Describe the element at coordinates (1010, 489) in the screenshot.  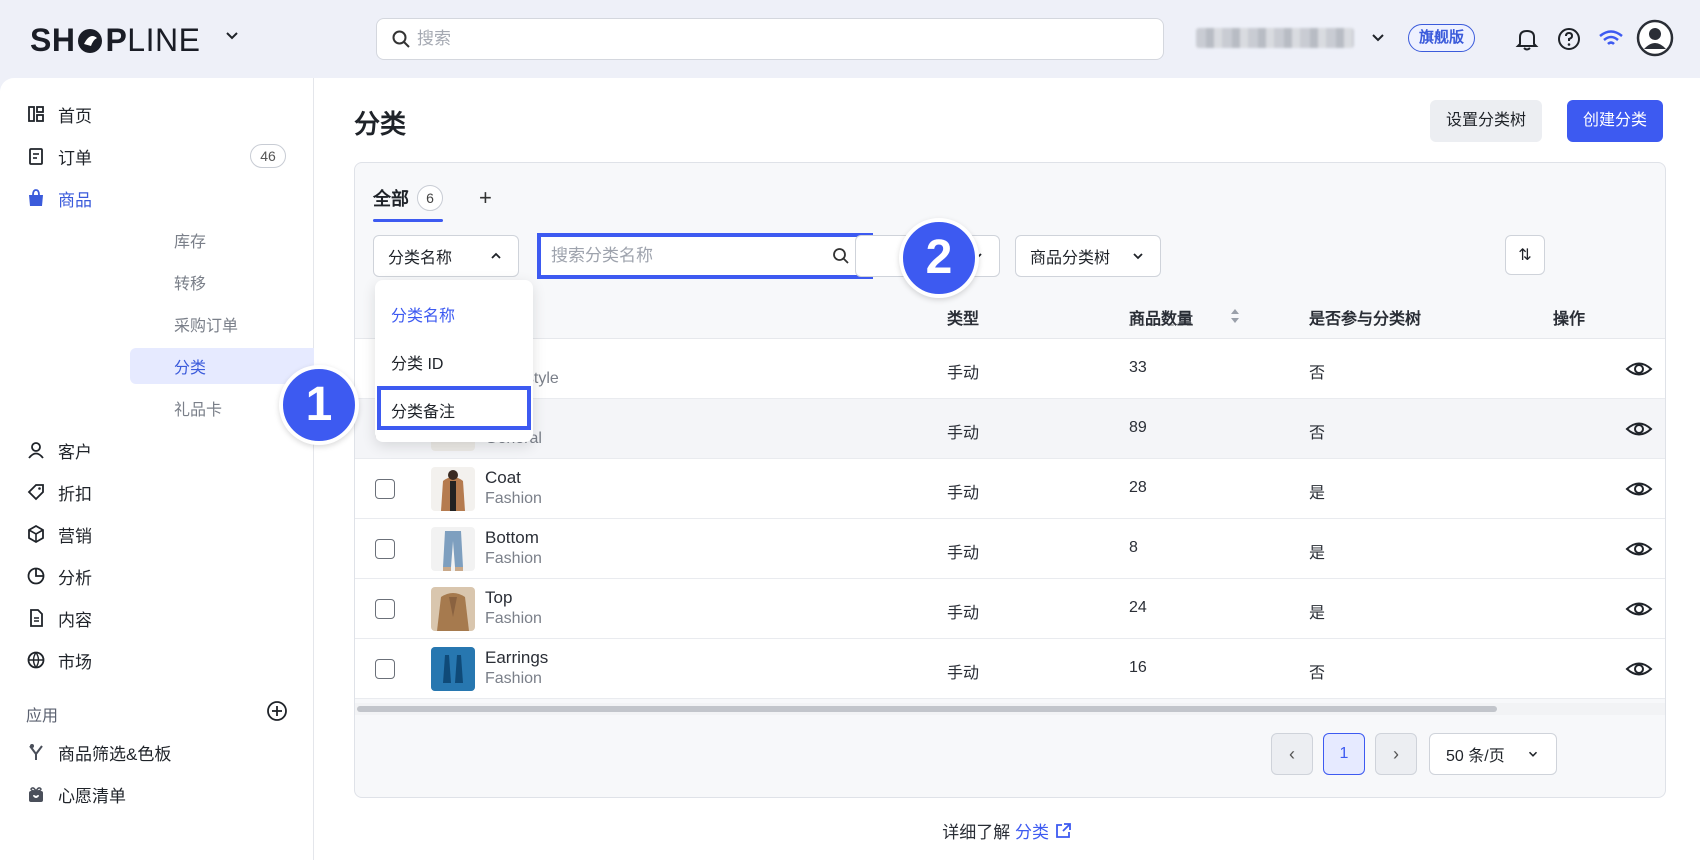
I see `table-row: Coat Fashion 手动 28 是` at that location.